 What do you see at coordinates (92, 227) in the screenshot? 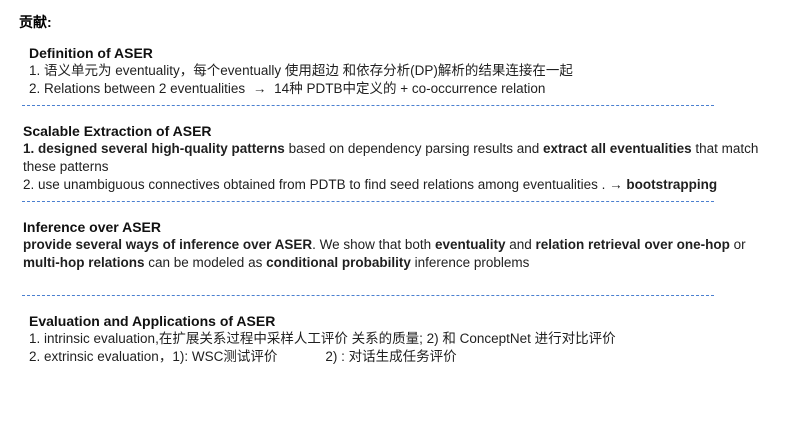
I see `section-heading: Inference over ASER` at bounding box center [92, 227].